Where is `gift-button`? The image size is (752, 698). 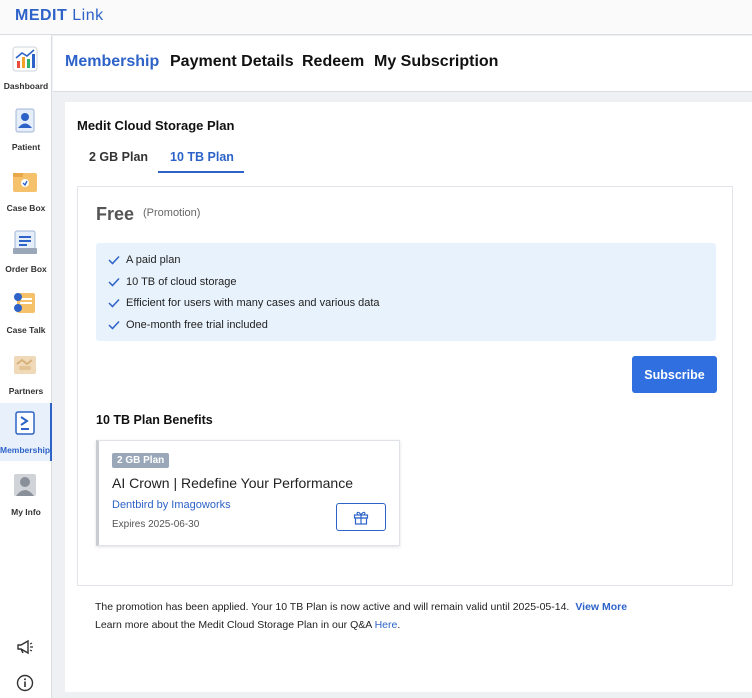
gift-button is located at coordinates (361, 517).